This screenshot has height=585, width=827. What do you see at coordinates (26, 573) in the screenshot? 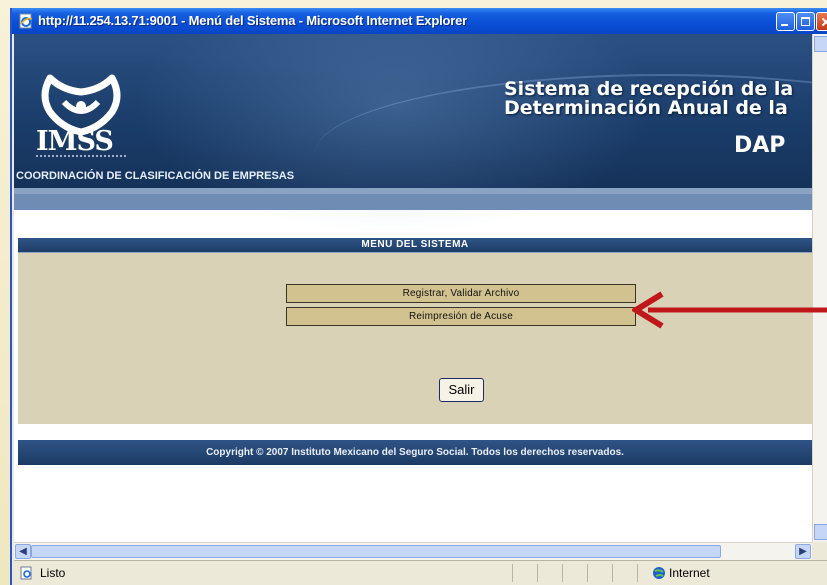
I see `page-done-icon` at bounding box center [26, 573].